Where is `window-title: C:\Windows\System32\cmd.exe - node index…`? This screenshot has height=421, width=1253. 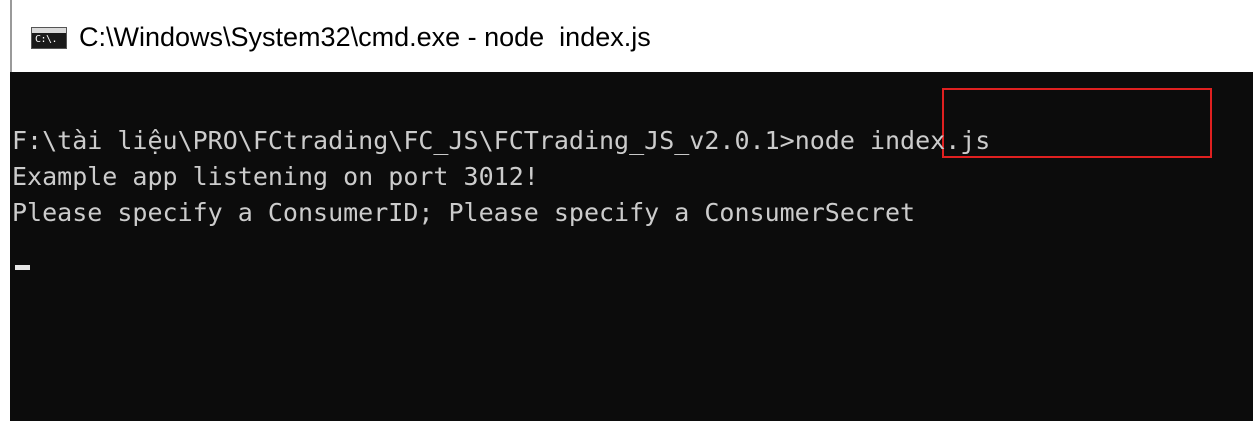
window-title: C:\Windows\System32\cmd.exe - node index… is located at coordinates (365, 37).